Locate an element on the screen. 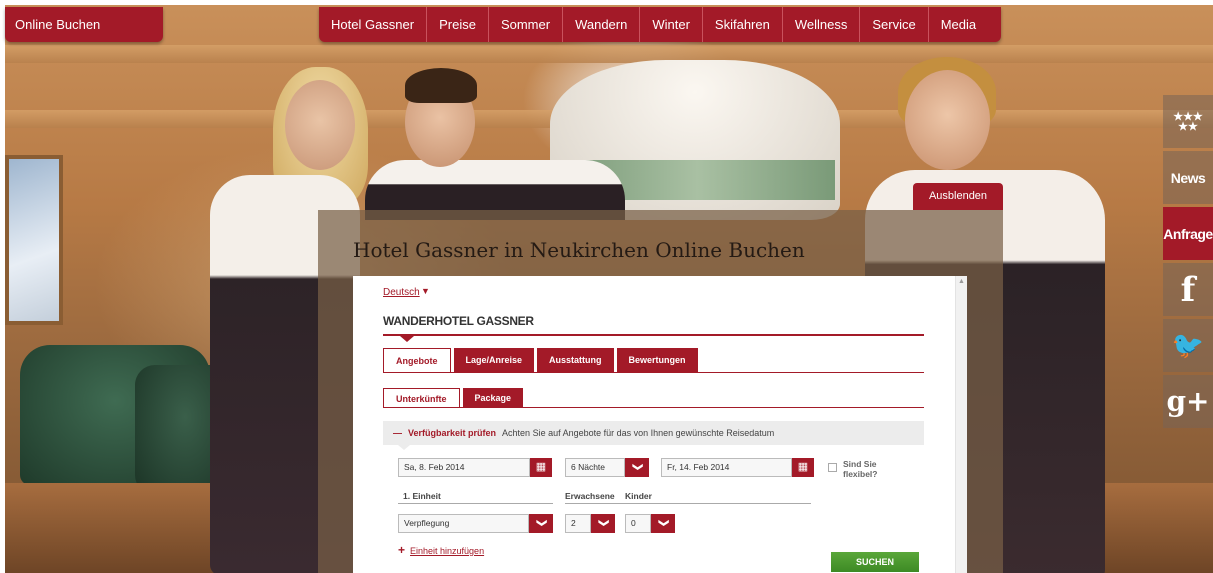 Image resolution: width=1213 pixels, height=573 pixels. tab-package: Package is located at coordinates (493, 398).